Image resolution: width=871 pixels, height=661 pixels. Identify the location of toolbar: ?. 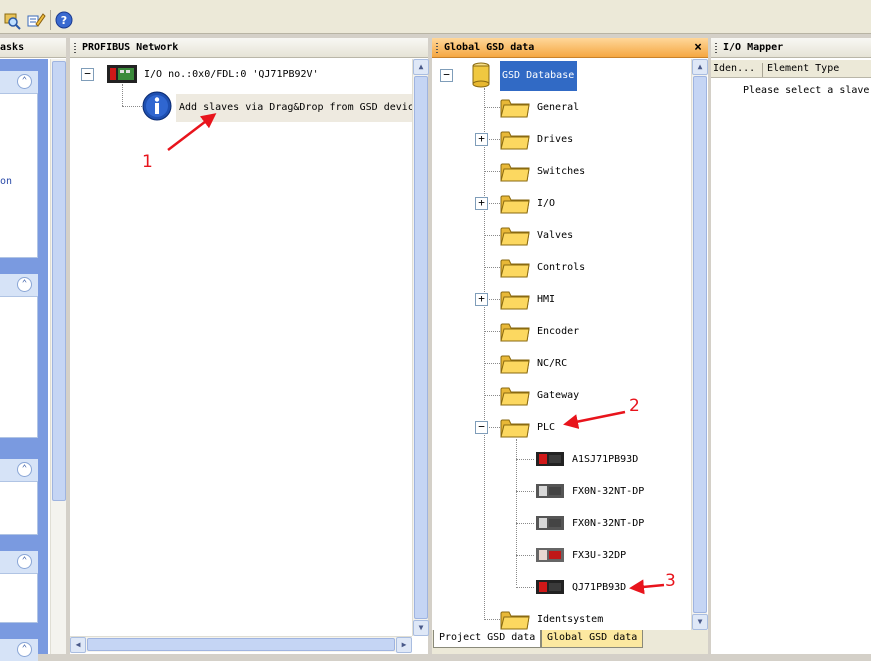
(435, 20).